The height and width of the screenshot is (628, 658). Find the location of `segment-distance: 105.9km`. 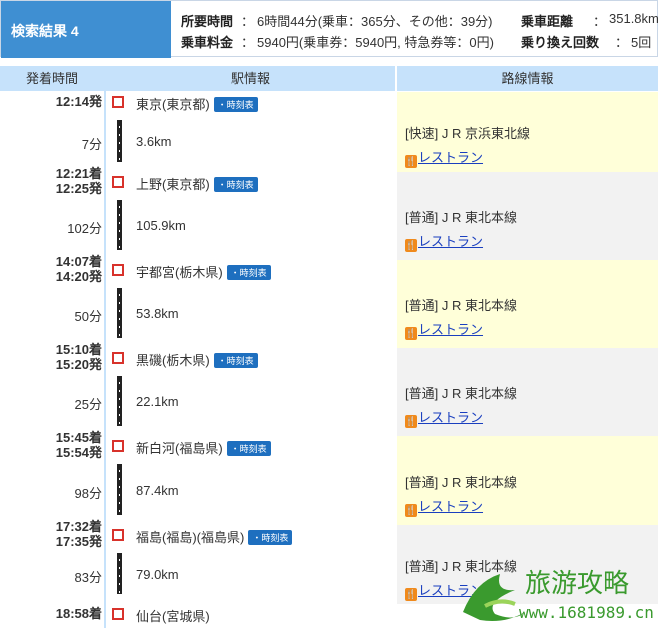

segment-distance: 105.9km is located at coordinates (161, 225).